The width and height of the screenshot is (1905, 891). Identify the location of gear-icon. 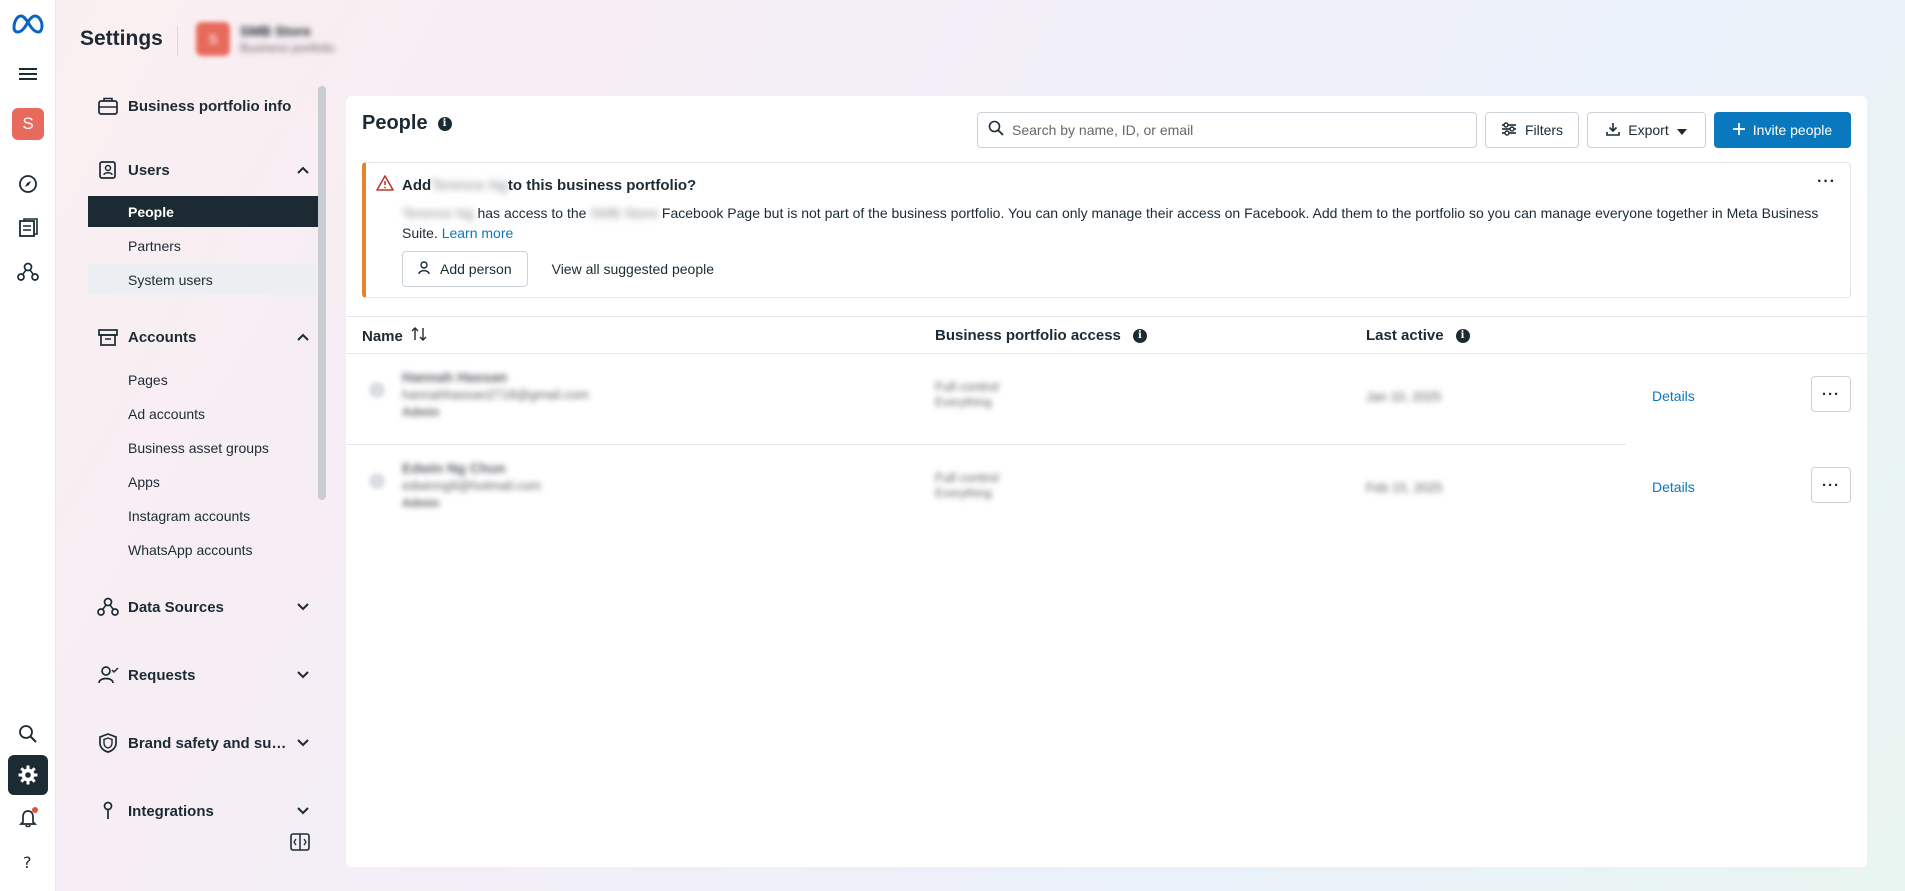
(28, 775).